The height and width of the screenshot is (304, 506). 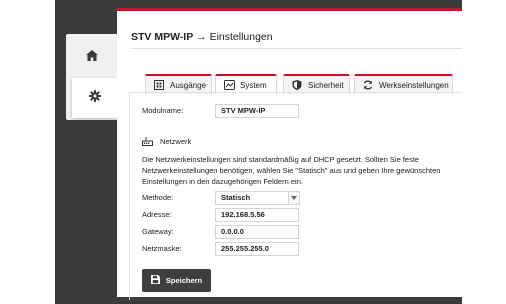 I want to click on reset-icon, so click(x=368, y=85).